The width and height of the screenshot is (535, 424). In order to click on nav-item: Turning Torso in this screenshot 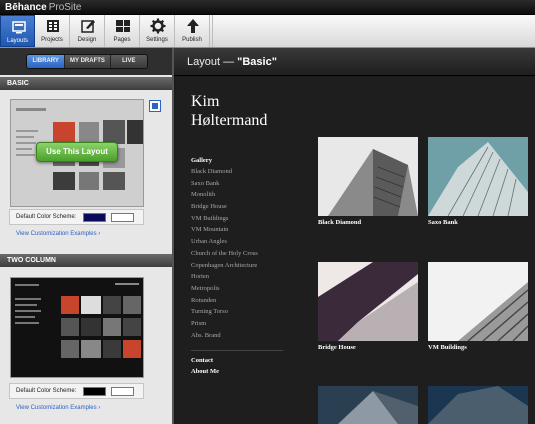, I will do `click(224, 312)`.